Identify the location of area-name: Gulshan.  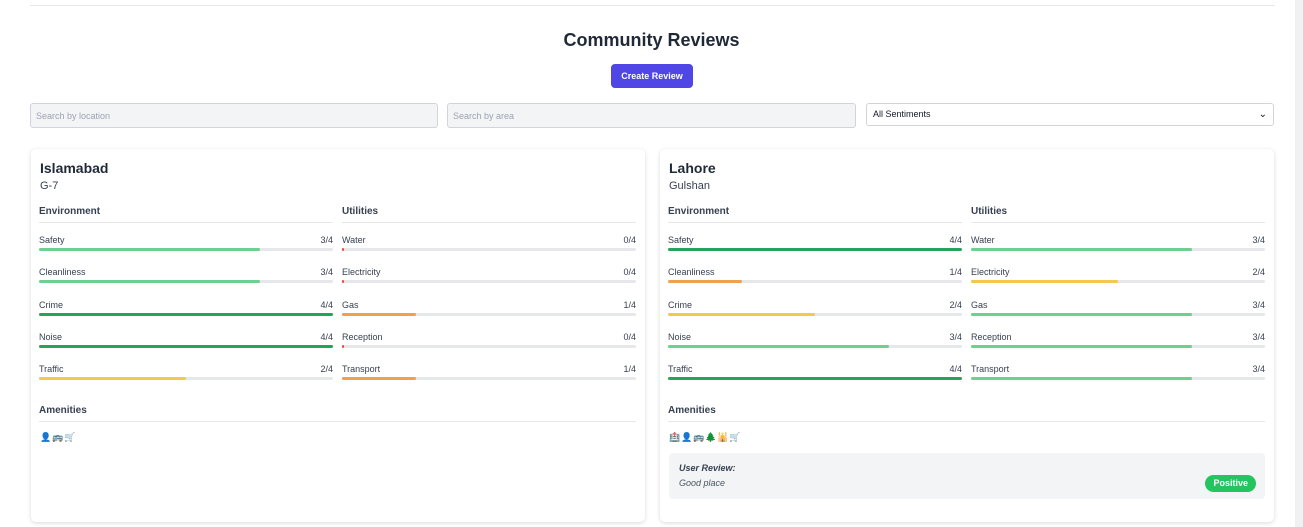
(689, 186).